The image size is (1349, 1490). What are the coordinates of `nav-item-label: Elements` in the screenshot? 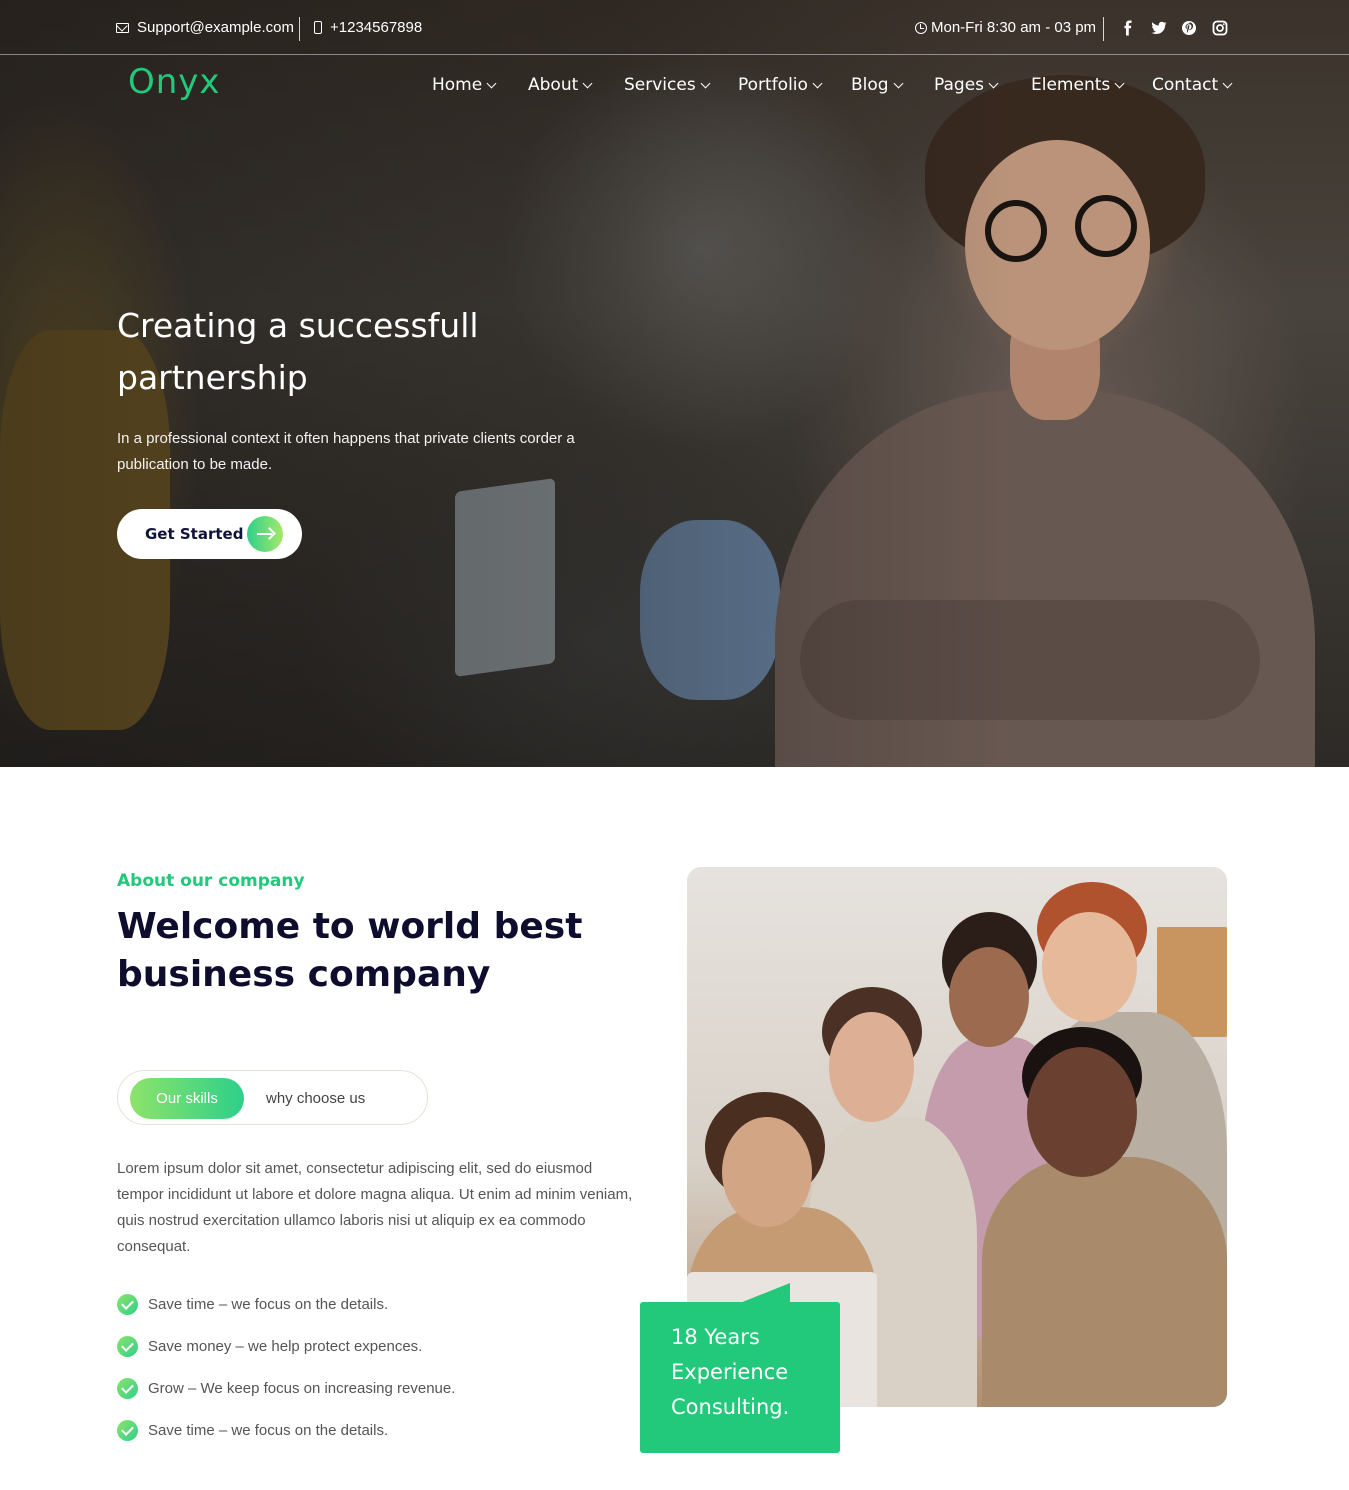 It's located at (1071, 85).